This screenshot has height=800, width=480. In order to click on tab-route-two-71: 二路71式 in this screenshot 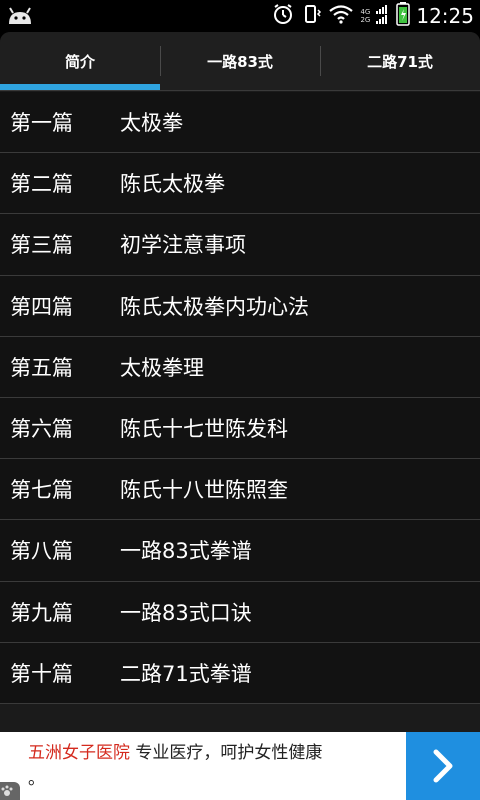, I will do `click(400, 61)`.